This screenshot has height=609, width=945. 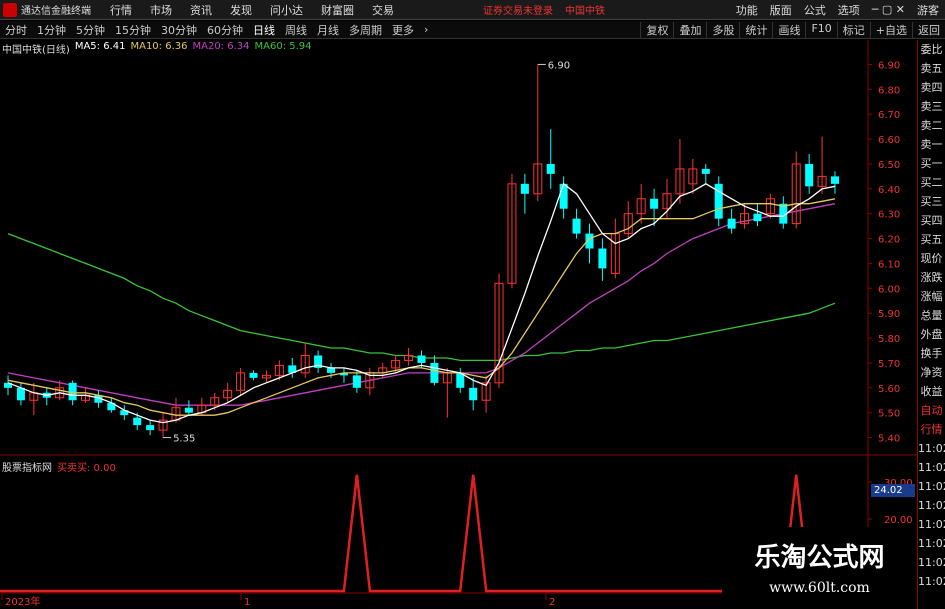 I want to click on menu-caifuquan: 财富圈, so click(x=337, y=10).